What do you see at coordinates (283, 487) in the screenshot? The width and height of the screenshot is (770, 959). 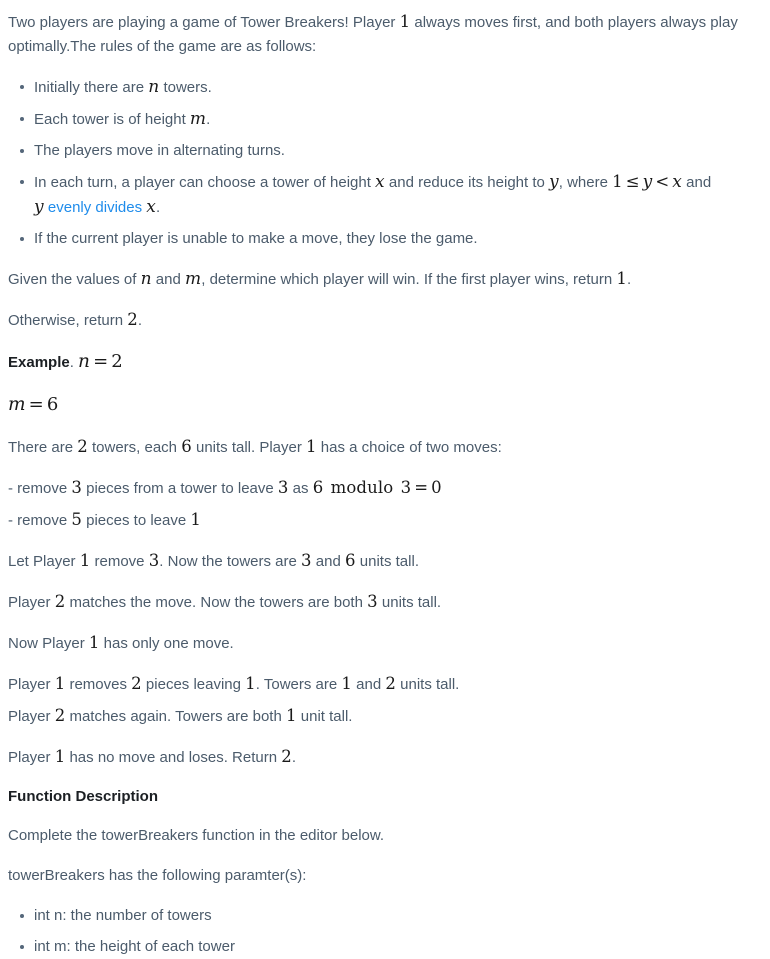 I see `math-move1-leave: 3` at bounding box center [283, 487].